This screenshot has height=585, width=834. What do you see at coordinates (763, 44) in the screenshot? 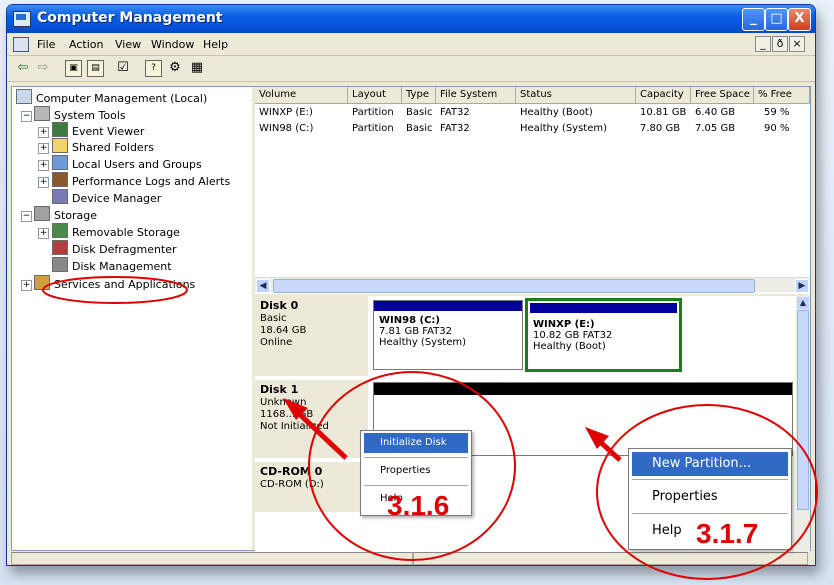
I see `mdi-minimize-button: _` at bounding box center [763, 44].